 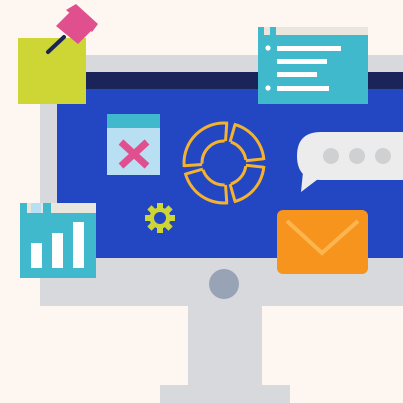 What do you see at coordinates (133, 144) in the screenshot?
I see `close-window-icon` at bounding box center [133, 144].